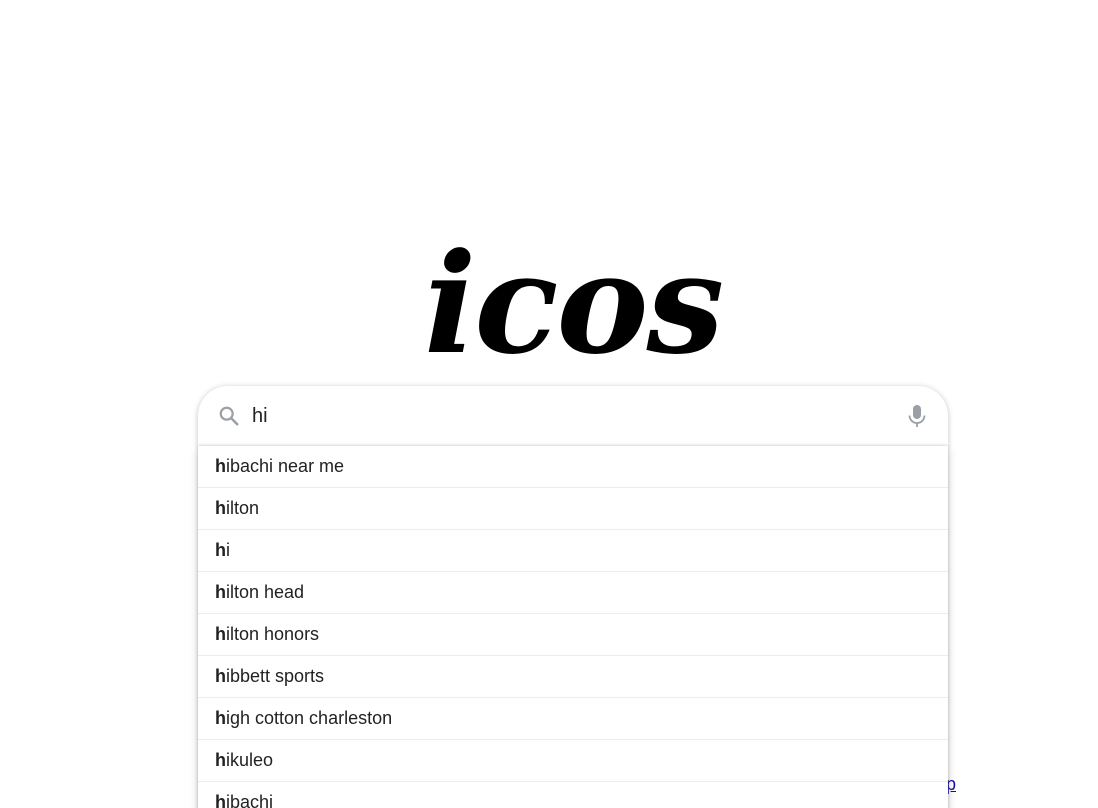  I want to click on suggestion-item: hilton, so click(573, 509).